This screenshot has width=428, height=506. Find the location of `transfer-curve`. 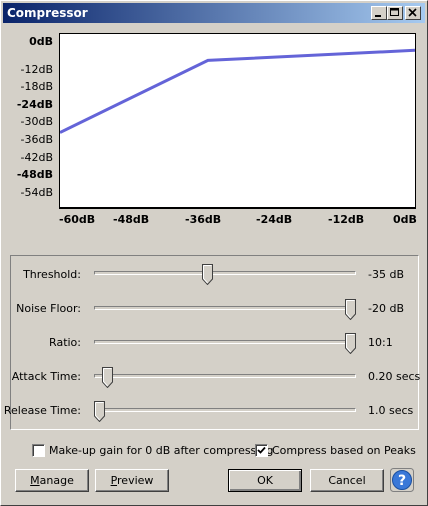

transfer-curve is located at coordinates (237, 91).